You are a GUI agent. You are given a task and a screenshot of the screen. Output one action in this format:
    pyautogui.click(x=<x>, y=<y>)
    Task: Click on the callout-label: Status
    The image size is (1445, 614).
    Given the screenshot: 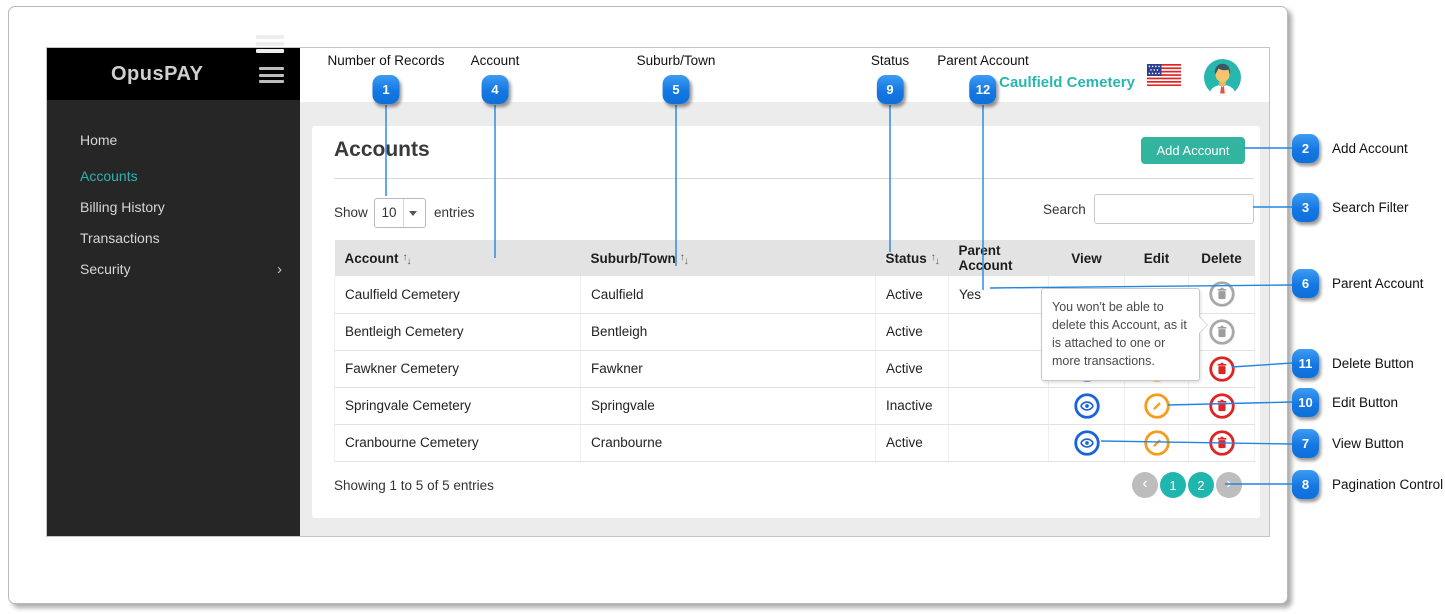 What is the action you would take?
    pyautogui.click(x=890, y=60)
    